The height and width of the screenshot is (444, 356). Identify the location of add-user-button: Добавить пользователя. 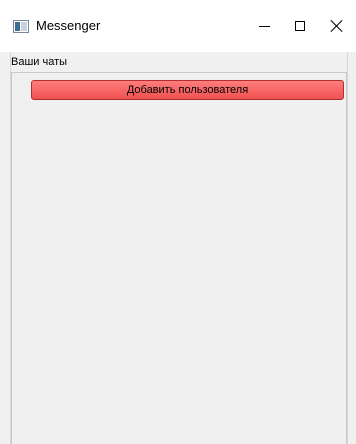
(187, 90).